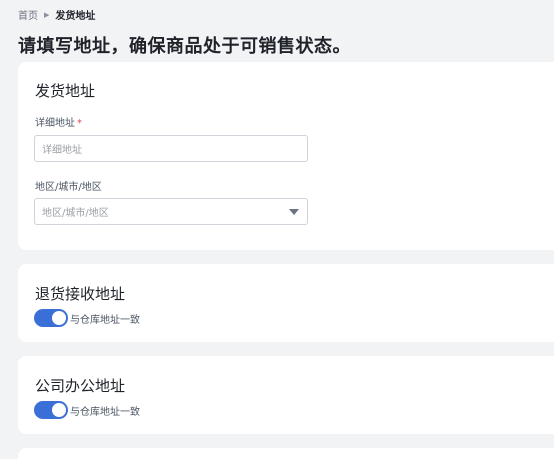 The image size is (554, 459). I want to click on office-toggle-label: 与仓库地址一致, so click(105, 412).